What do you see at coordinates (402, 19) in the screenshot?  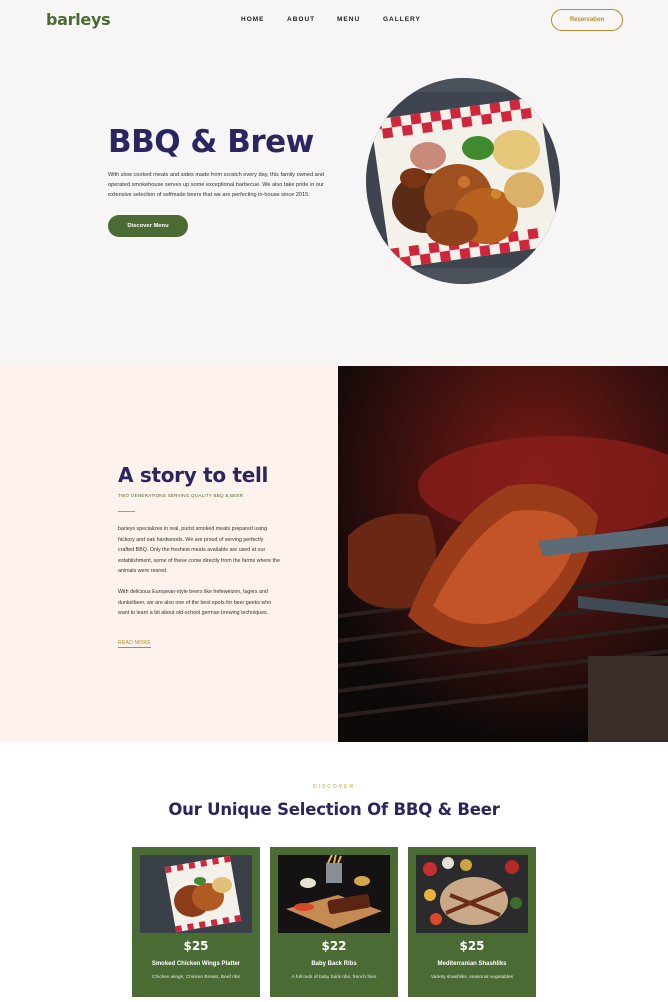 I see `nav-gallery: GALLERY` at bounding box center [402, 19].